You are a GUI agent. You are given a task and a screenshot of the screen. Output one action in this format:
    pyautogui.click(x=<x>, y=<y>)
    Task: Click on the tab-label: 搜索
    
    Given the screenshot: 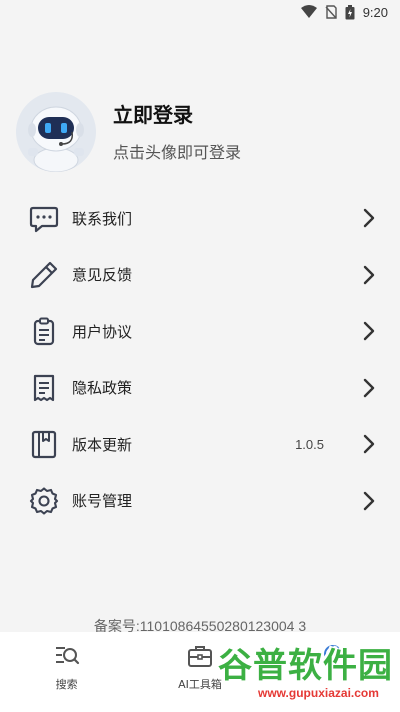 What is the action you would take?
    pyautogui.click(x=66, y=684)
    